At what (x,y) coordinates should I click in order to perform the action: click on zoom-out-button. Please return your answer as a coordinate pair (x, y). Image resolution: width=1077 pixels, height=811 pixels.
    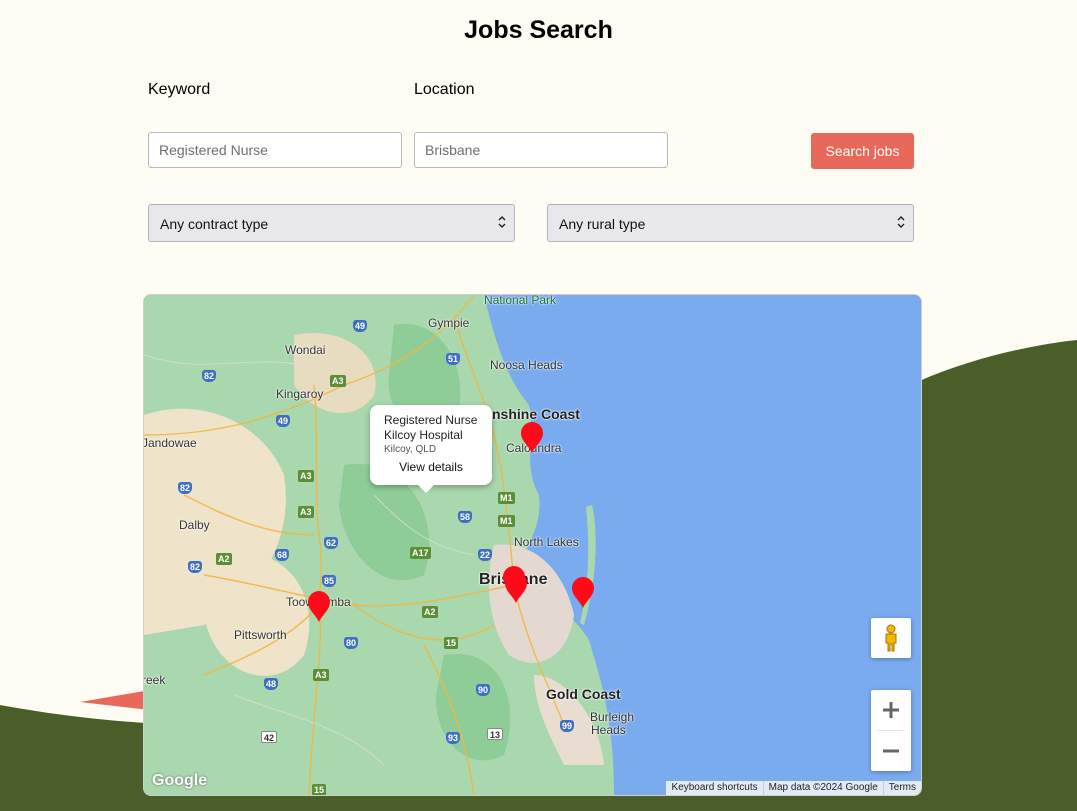
    Looking at the image, I should click on (891, 751).